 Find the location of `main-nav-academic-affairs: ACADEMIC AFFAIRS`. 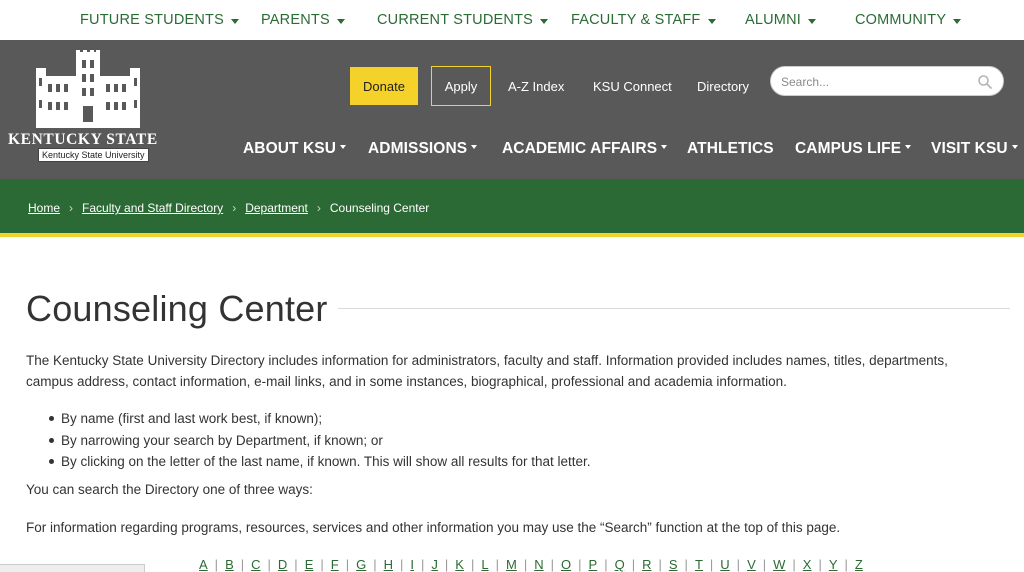

main-nav-academic-affairs: ACADEMIC AFFAIRS is located at coordinates (585, 149).